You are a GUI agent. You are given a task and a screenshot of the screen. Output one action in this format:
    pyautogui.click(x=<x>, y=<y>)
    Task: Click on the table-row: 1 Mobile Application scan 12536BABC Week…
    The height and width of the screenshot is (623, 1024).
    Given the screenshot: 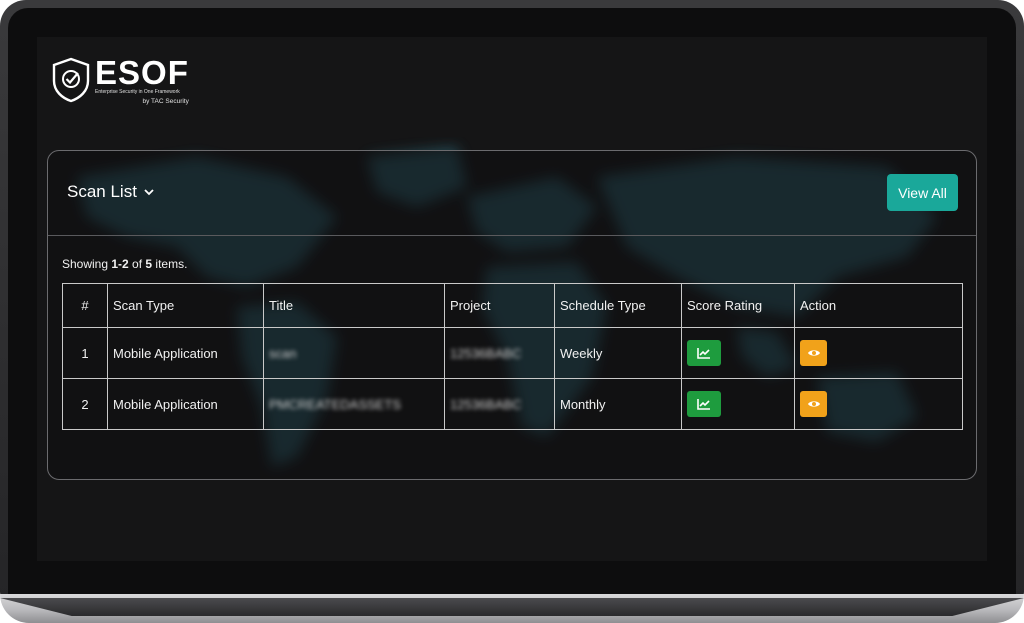 What is the action you would take?
    pyautogui.click(x=512, y=353)
    